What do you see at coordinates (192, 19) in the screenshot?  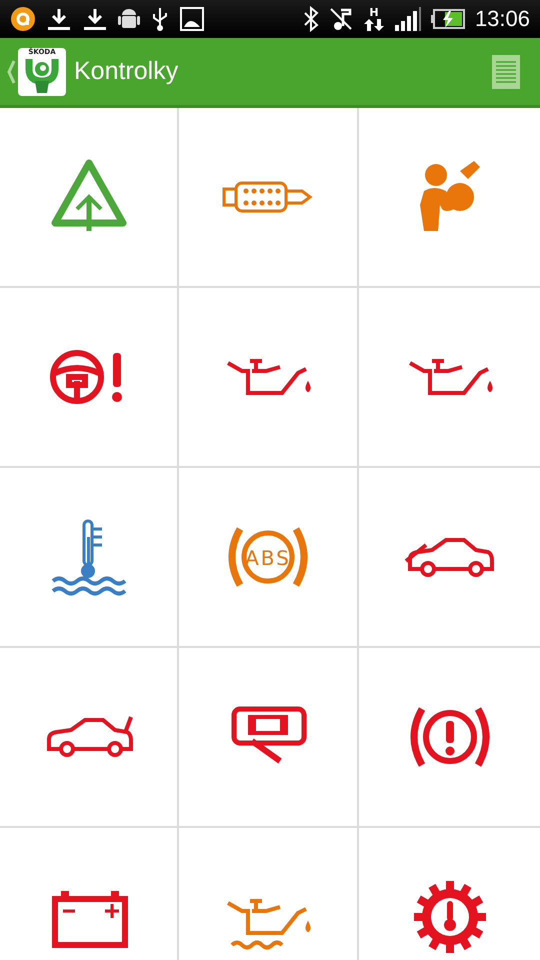 I see `image-icon` at bounding box center [192, 19].